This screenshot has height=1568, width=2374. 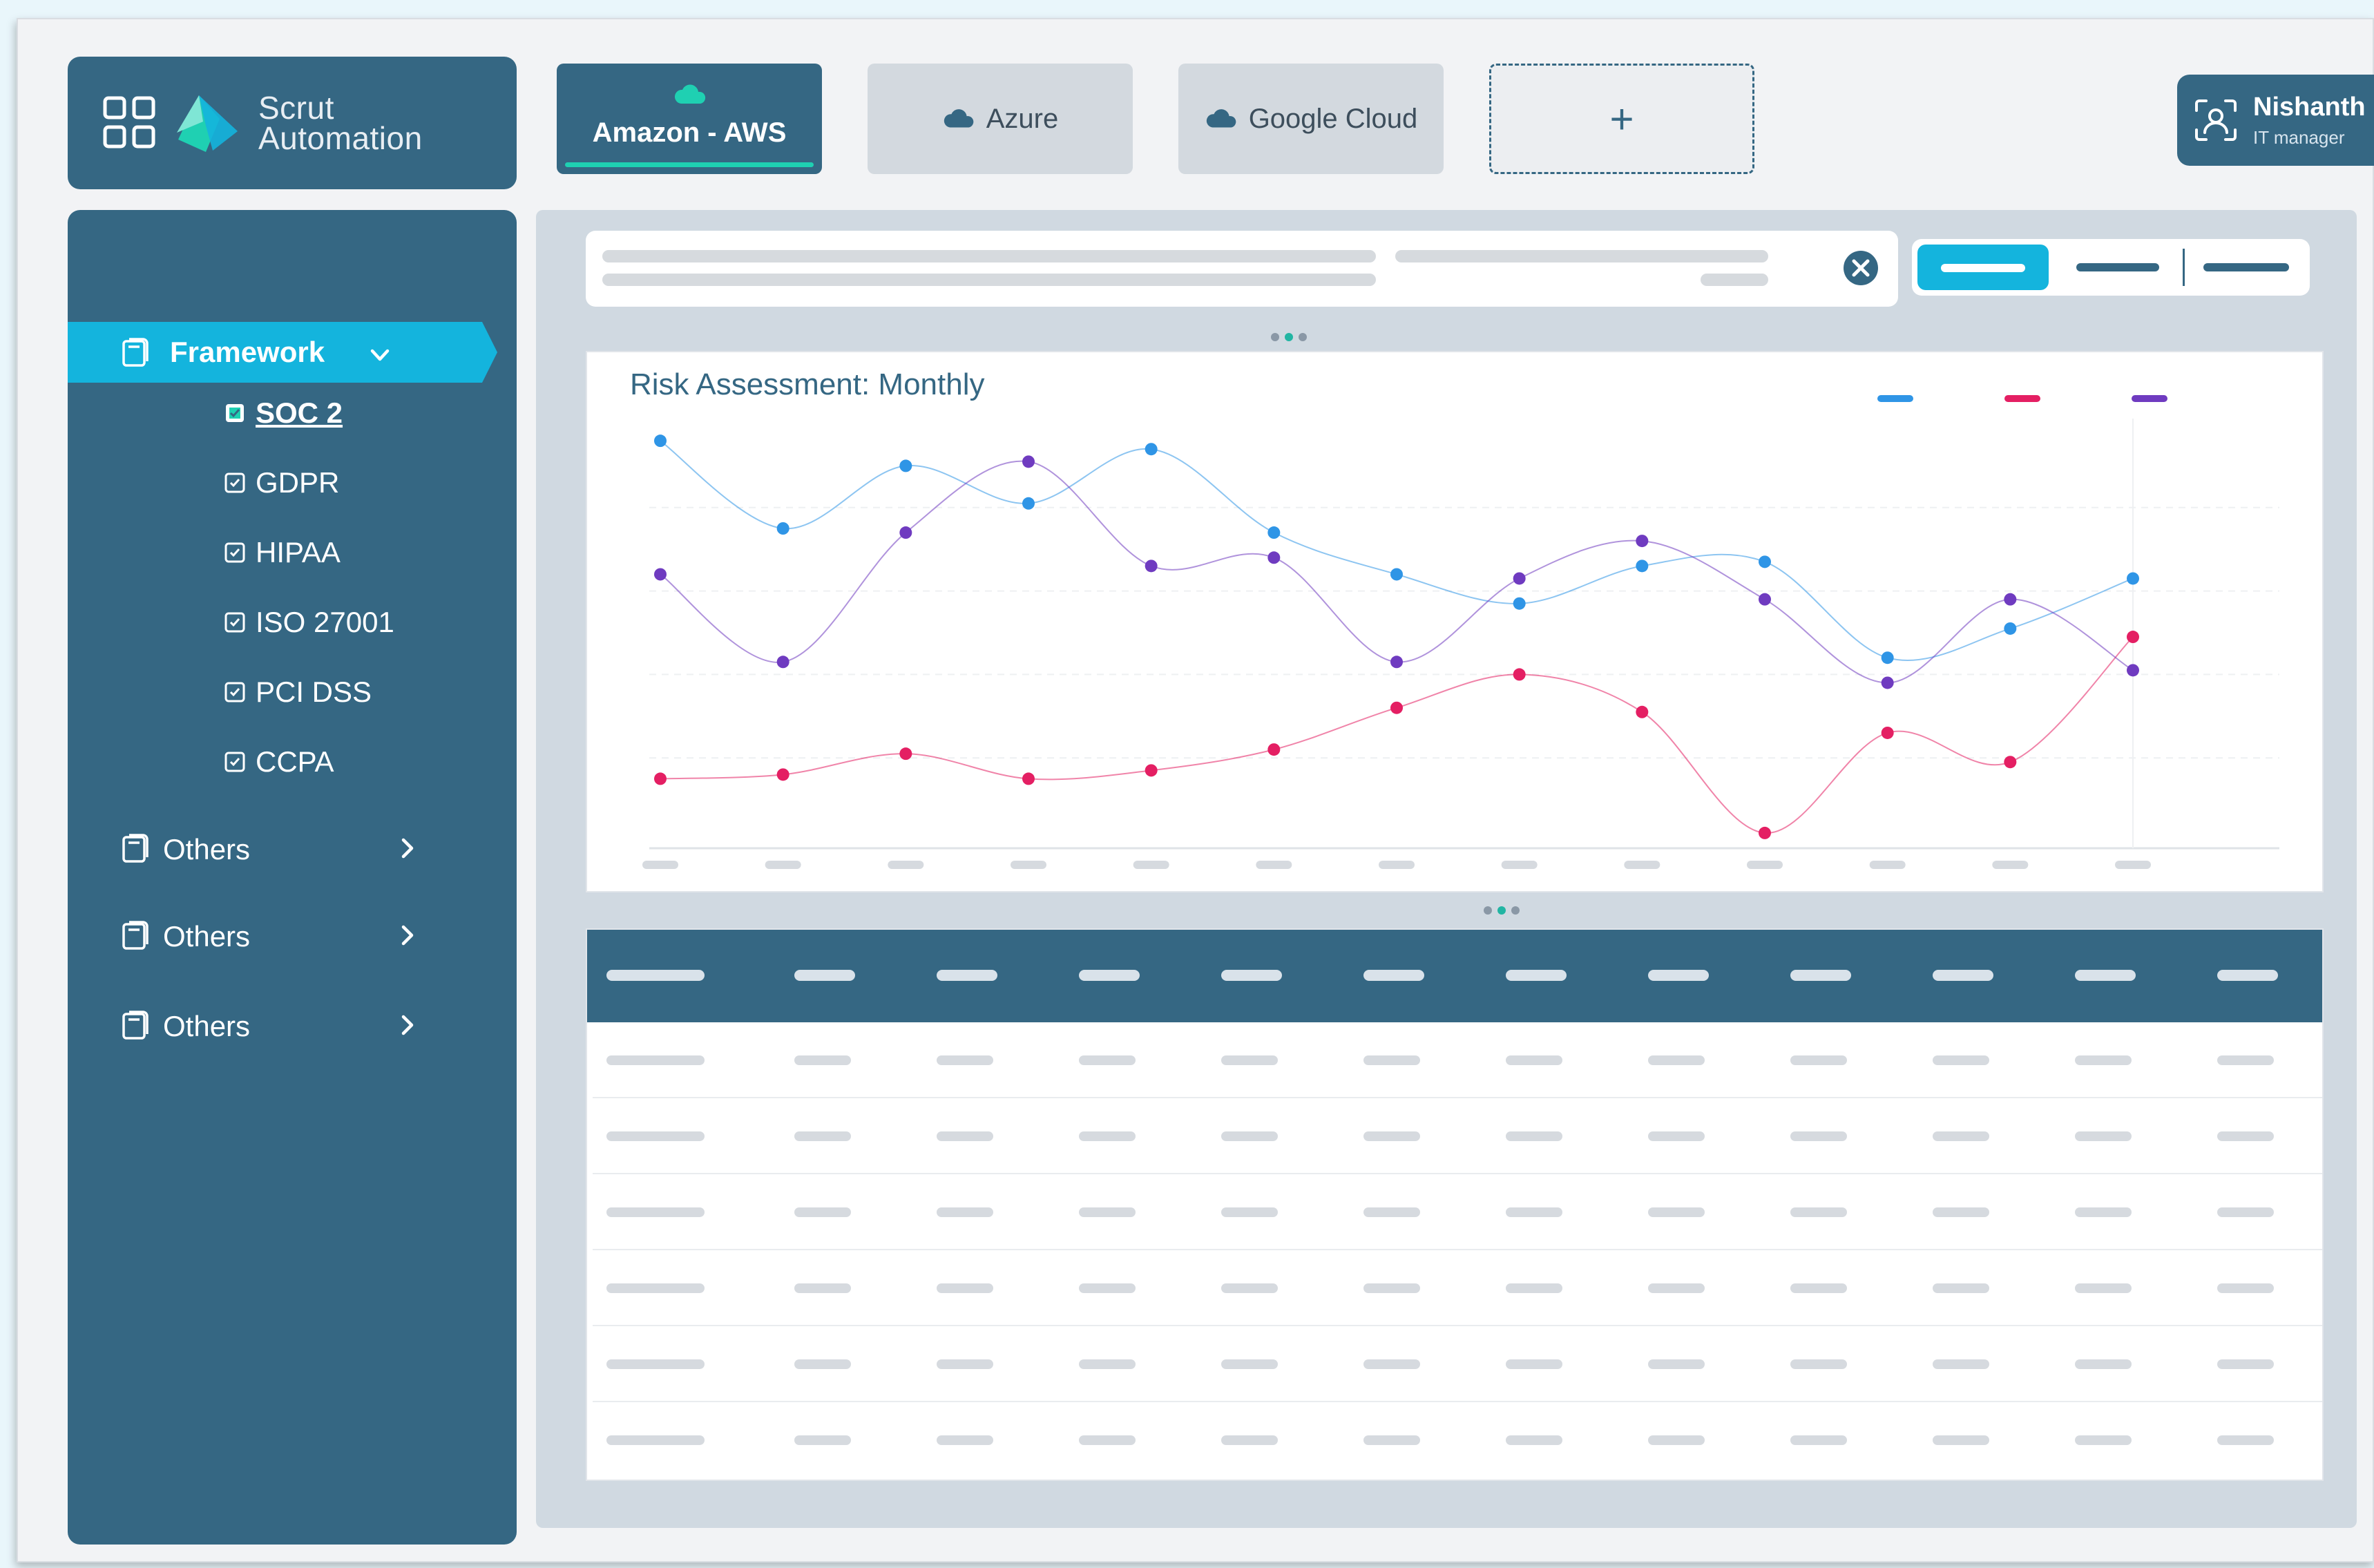 What do you see at coordinates (1983, 267) in the screenshot?
I see `toggle-option-active` at bounding box center [1983, 267].